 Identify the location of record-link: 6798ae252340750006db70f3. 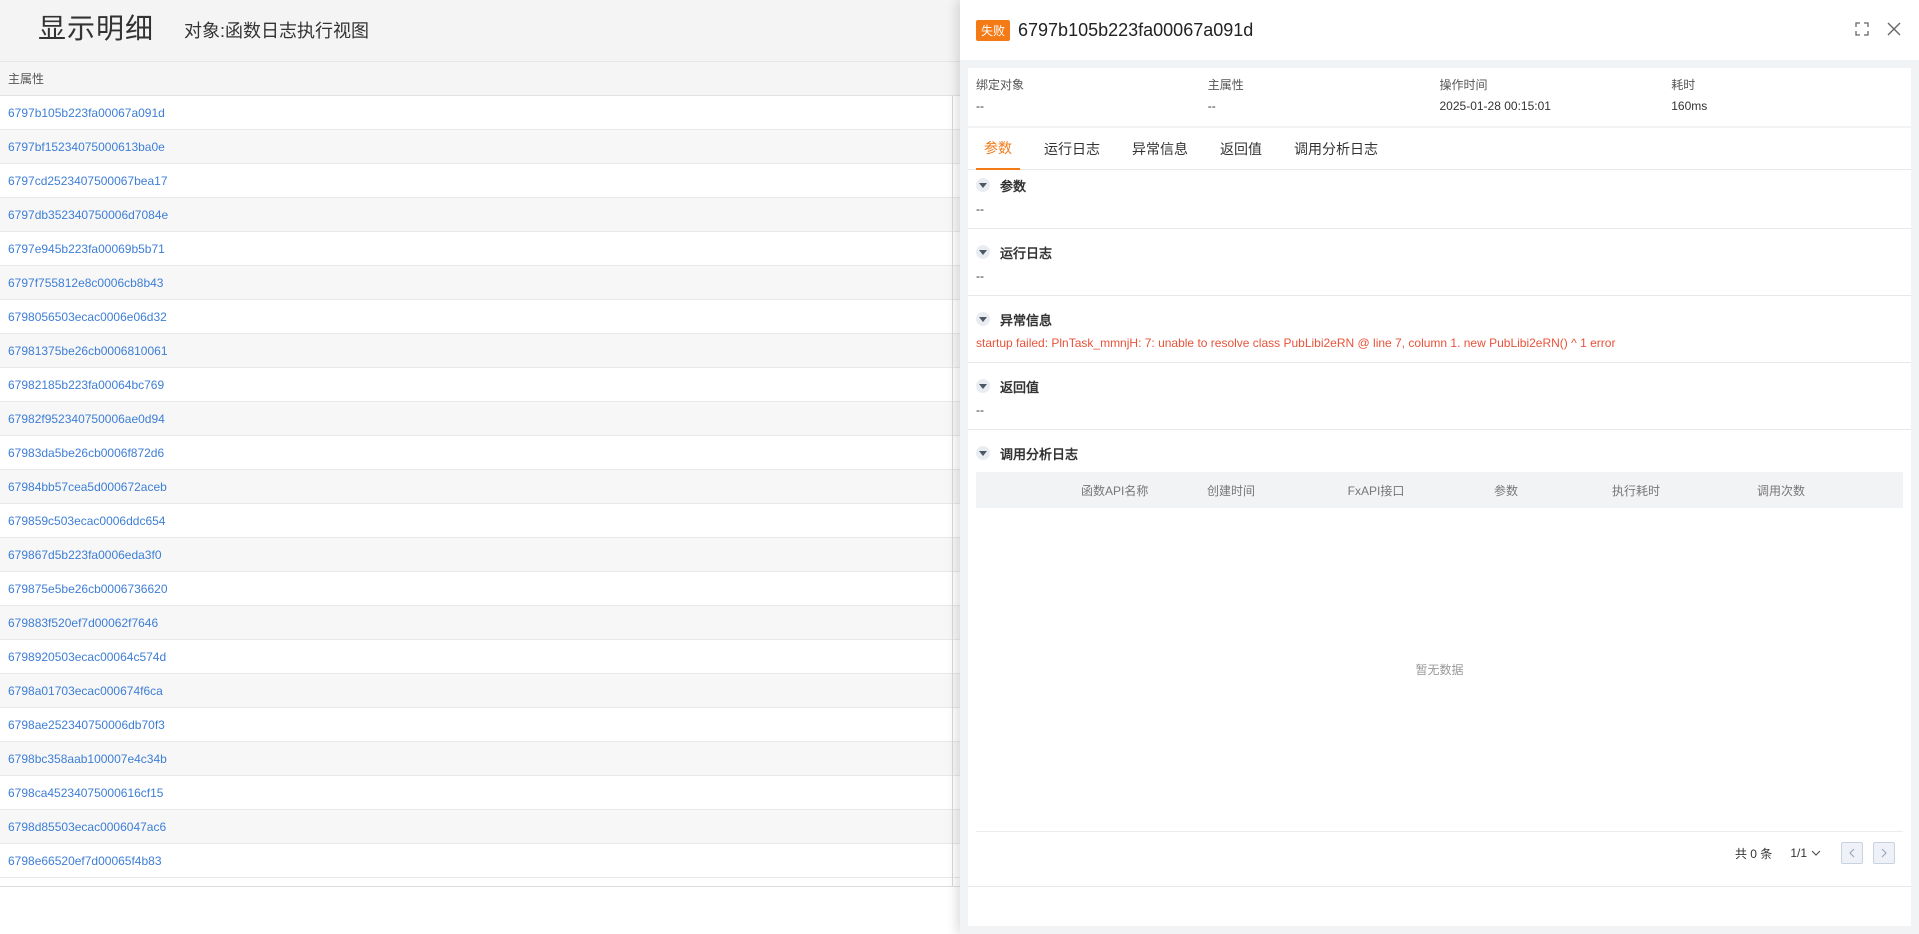
(86, 725).